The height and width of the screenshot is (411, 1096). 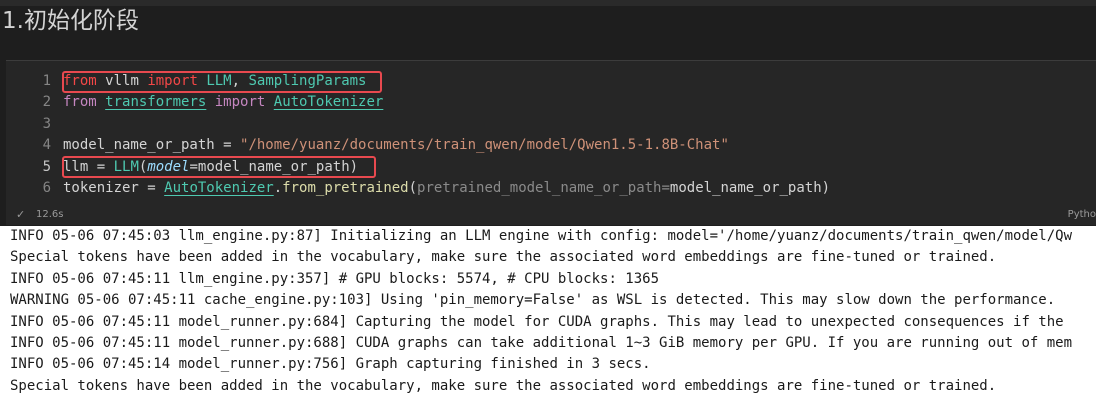 What do you see at coordinates (156, 102) in the screenshot?
I see `code-token: transformers` at bounding box center [156, 102].